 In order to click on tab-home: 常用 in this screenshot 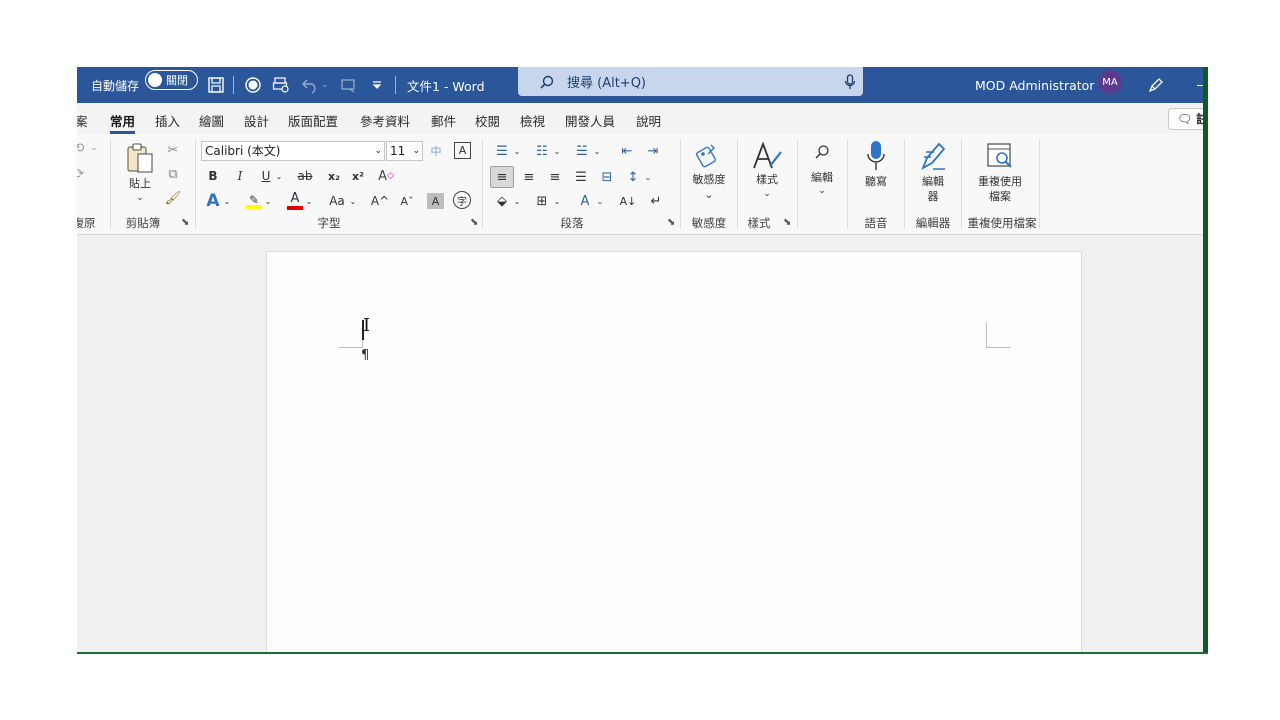, I will do `click(123, 122)`.